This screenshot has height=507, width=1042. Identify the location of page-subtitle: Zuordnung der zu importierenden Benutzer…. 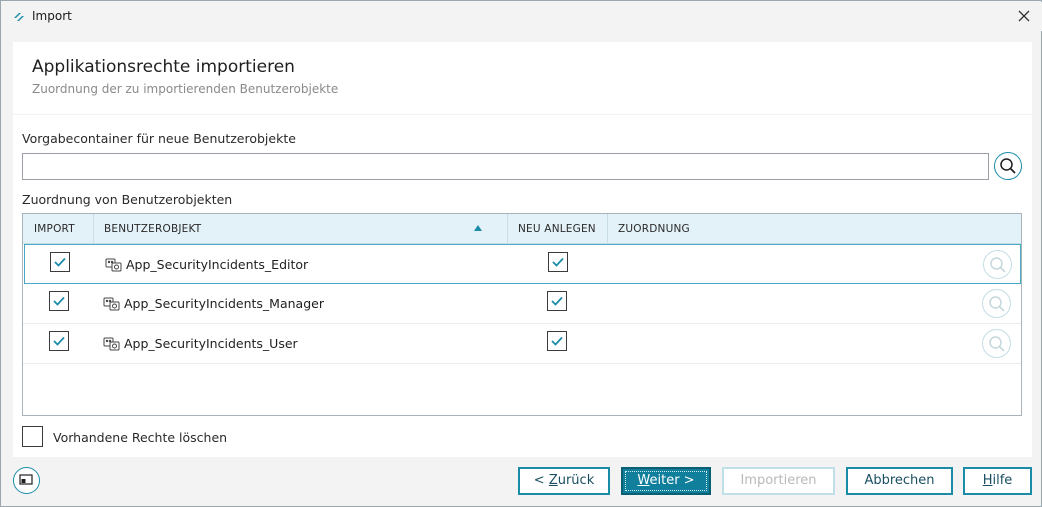
(185, 89).